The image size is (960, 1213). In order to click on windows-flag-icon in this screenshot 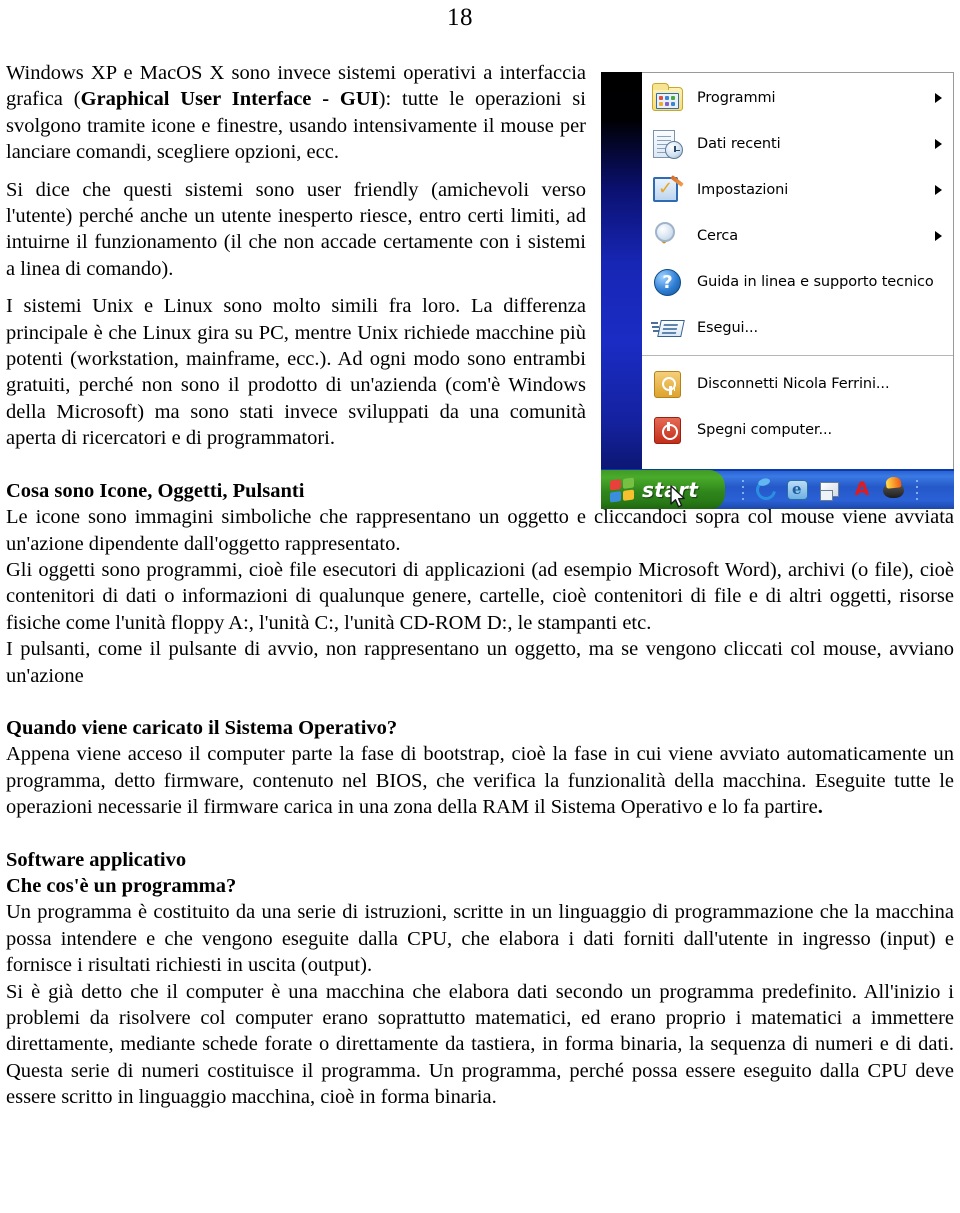, I will do `click(622, 490)`.